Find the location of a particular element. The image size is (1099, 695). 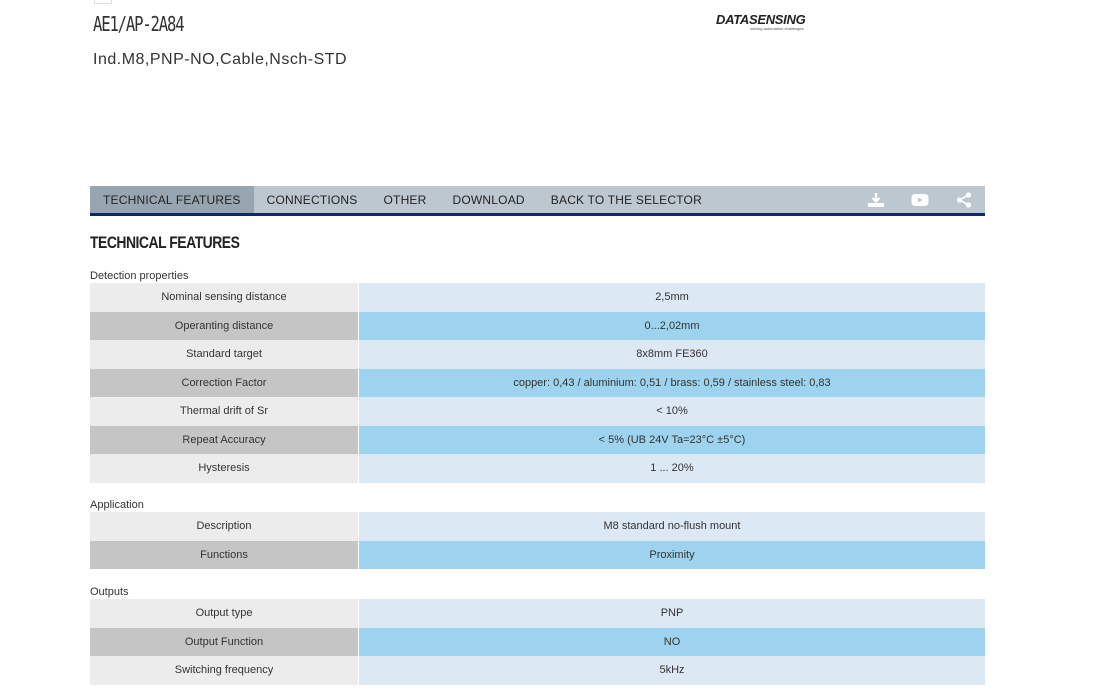

tab-back-to-selector: BACK TO THE SELECTOR is located at coordinates (626, 199).